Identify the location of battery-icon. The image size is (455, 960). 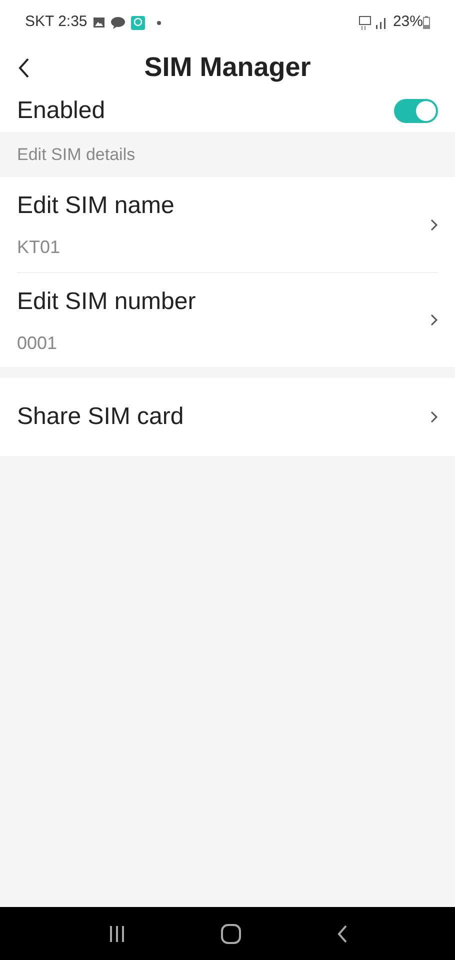
(426, 22).